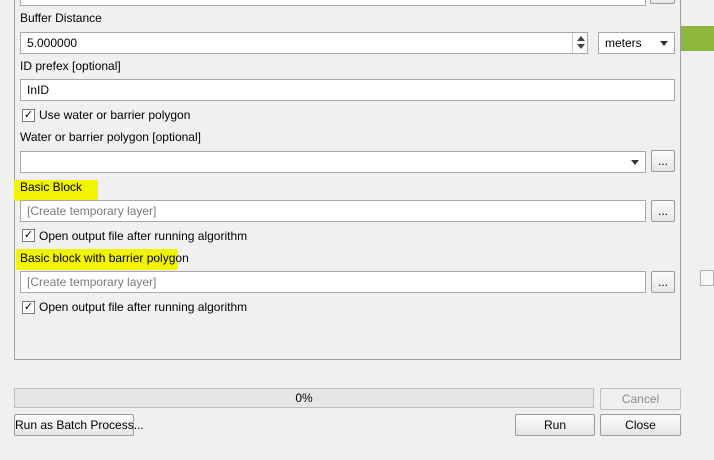 This screenshot has width=714, height=460. Describe the element at coordinates (143, 236) in the screenshot. I see `basic-block-open-output-label: Open output file after running algorithm` at that location.